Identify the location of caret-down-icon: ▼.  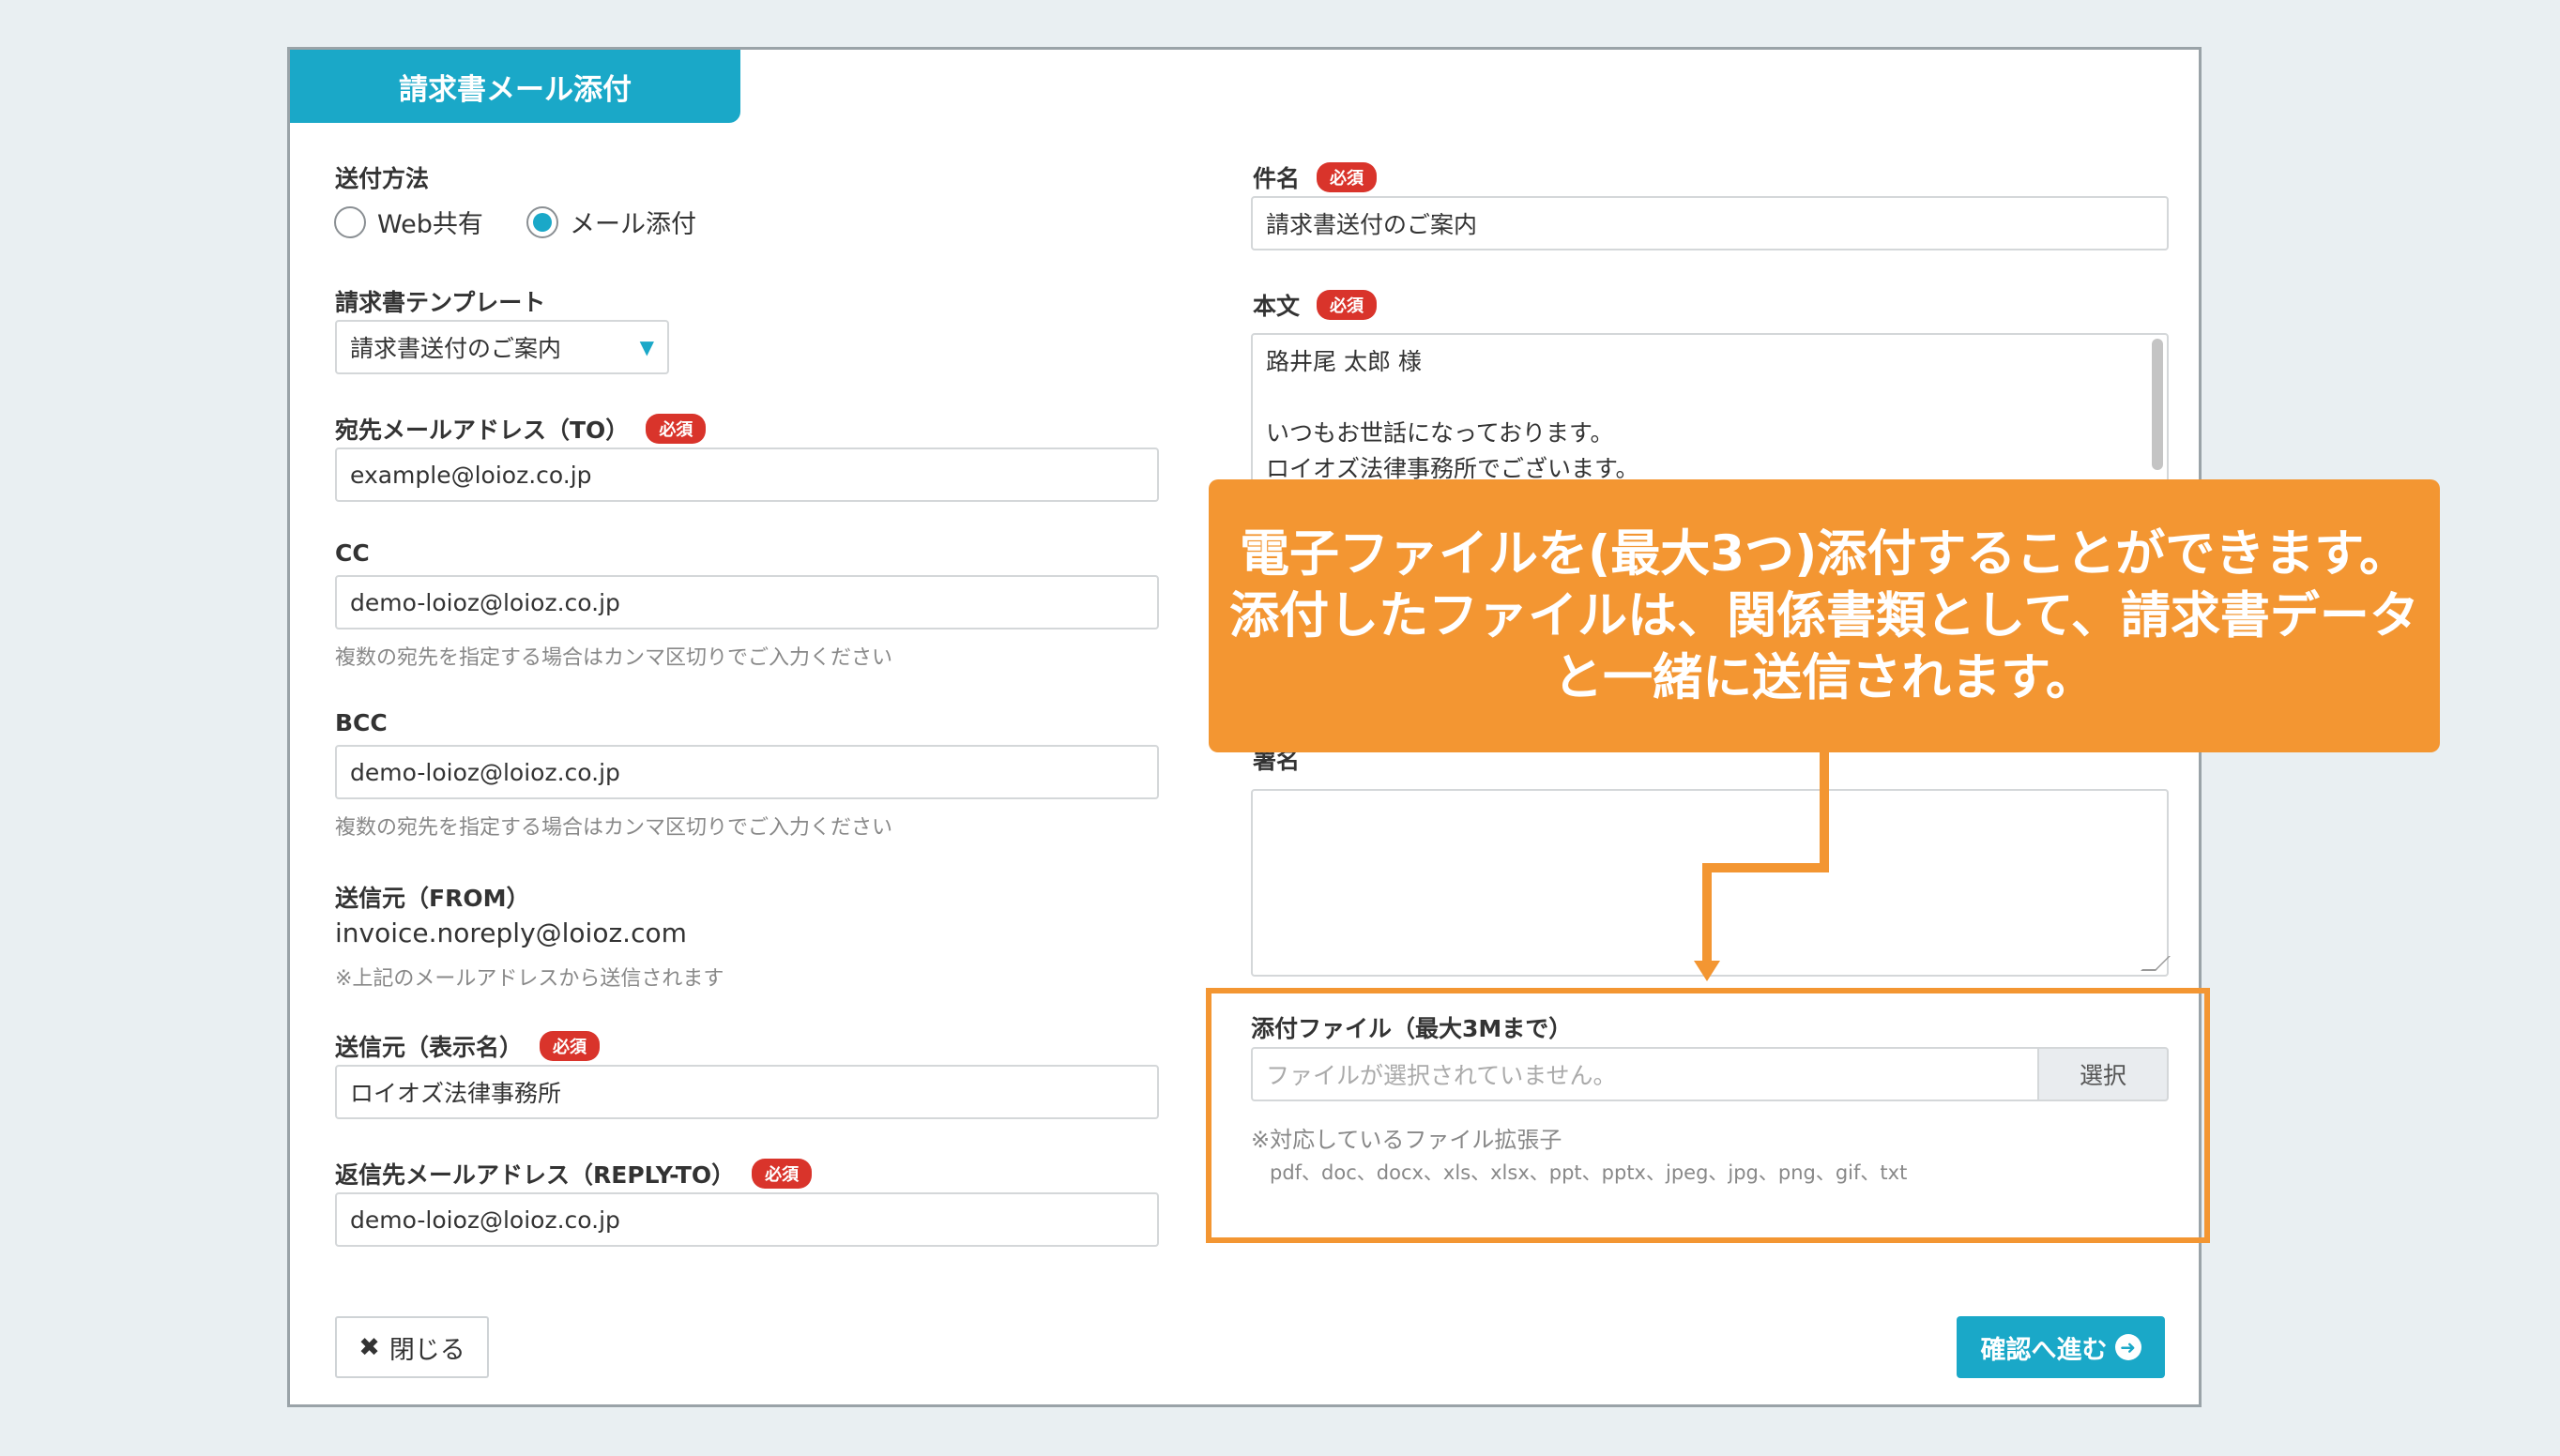
(647, 347).